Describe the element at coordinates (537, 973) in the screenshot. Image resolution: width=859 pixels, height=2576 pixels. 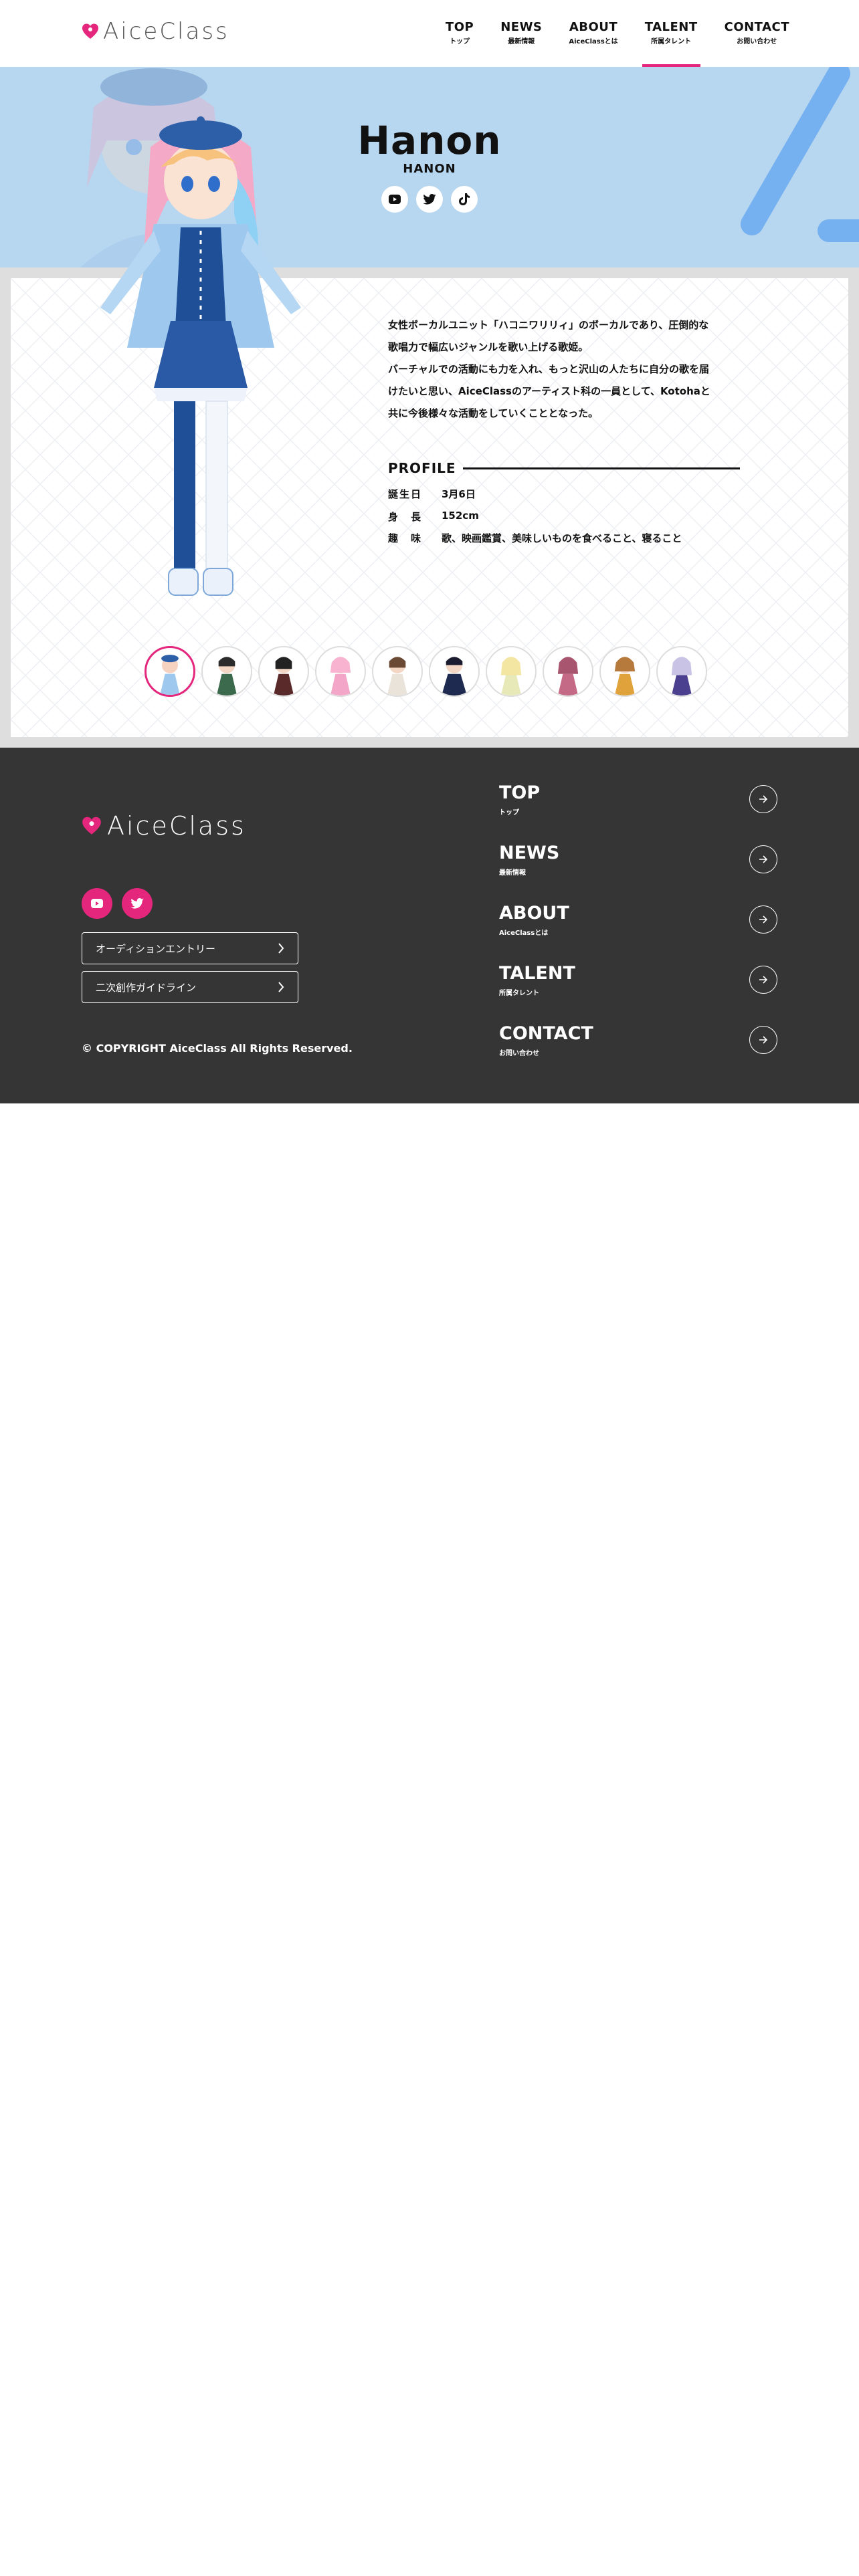
I see `footer-nav-label: TALENT` at that location.